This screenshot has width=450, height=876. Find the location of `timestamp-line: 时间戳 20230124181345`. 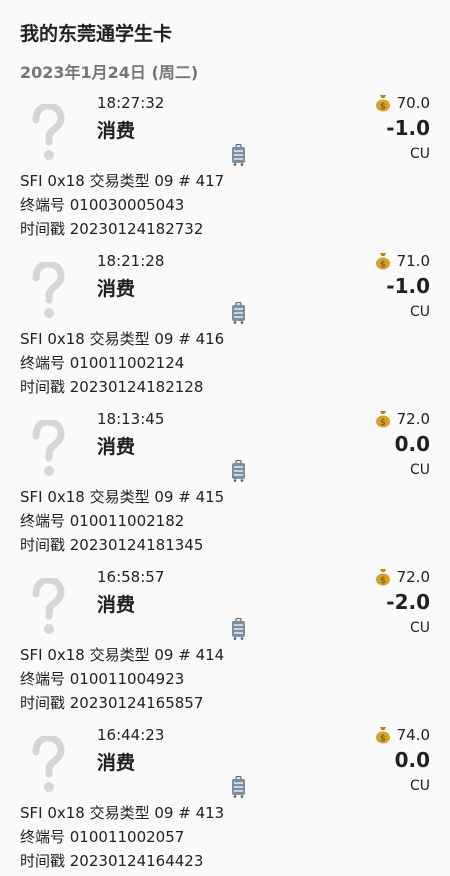

timestamp-line: 时间戳 20230124181345 is located at coordinates (112, 545).